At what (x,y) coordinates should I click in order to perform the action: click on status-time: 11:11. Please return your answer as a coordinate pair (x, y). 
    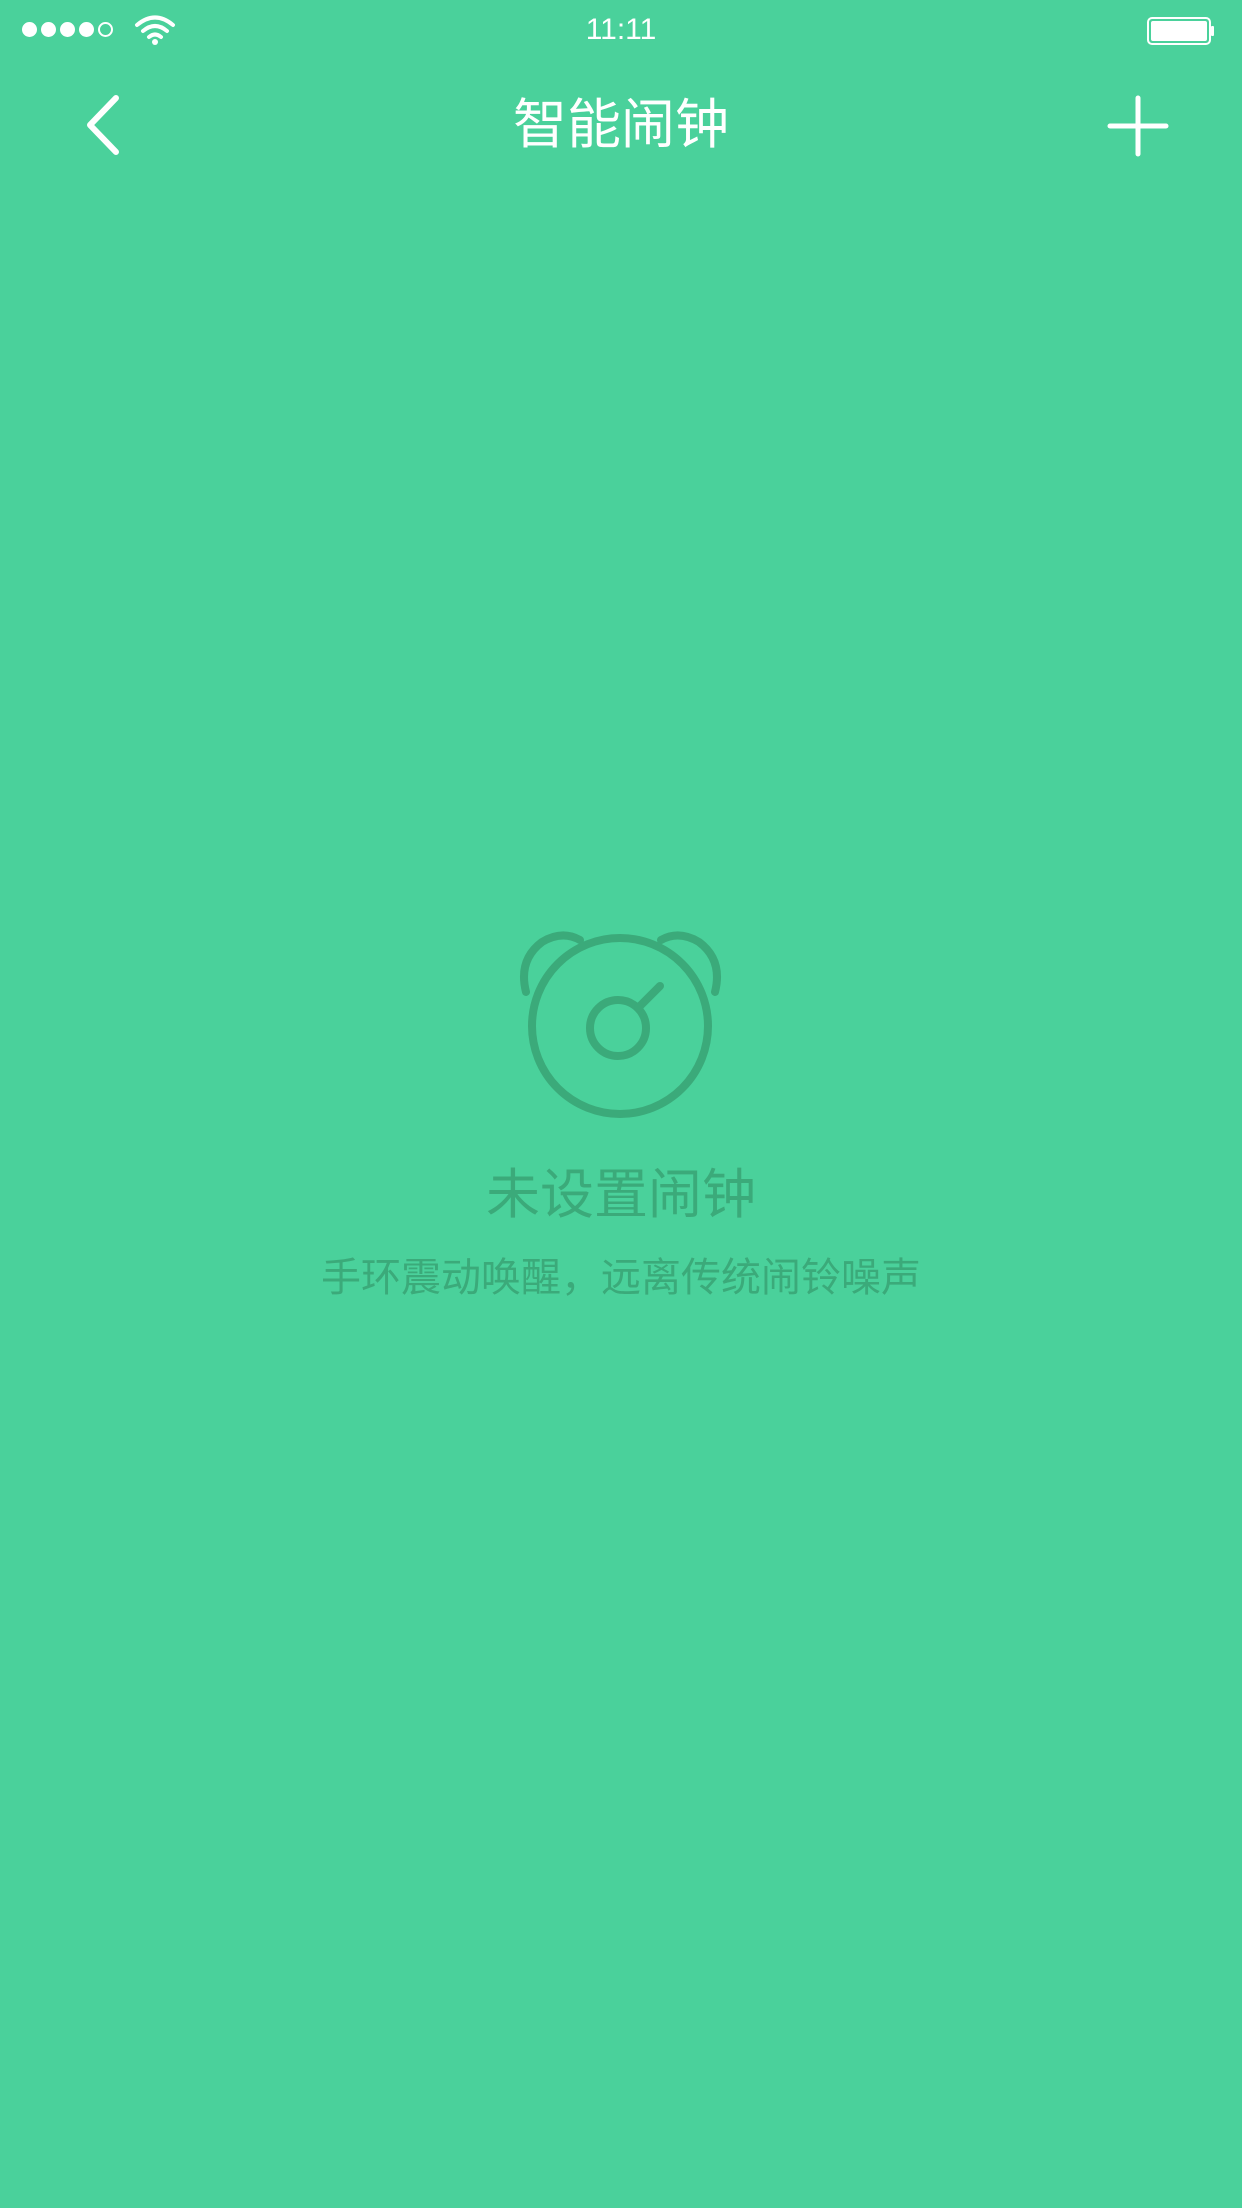
    Looking at the image, I should click on (621, 29).